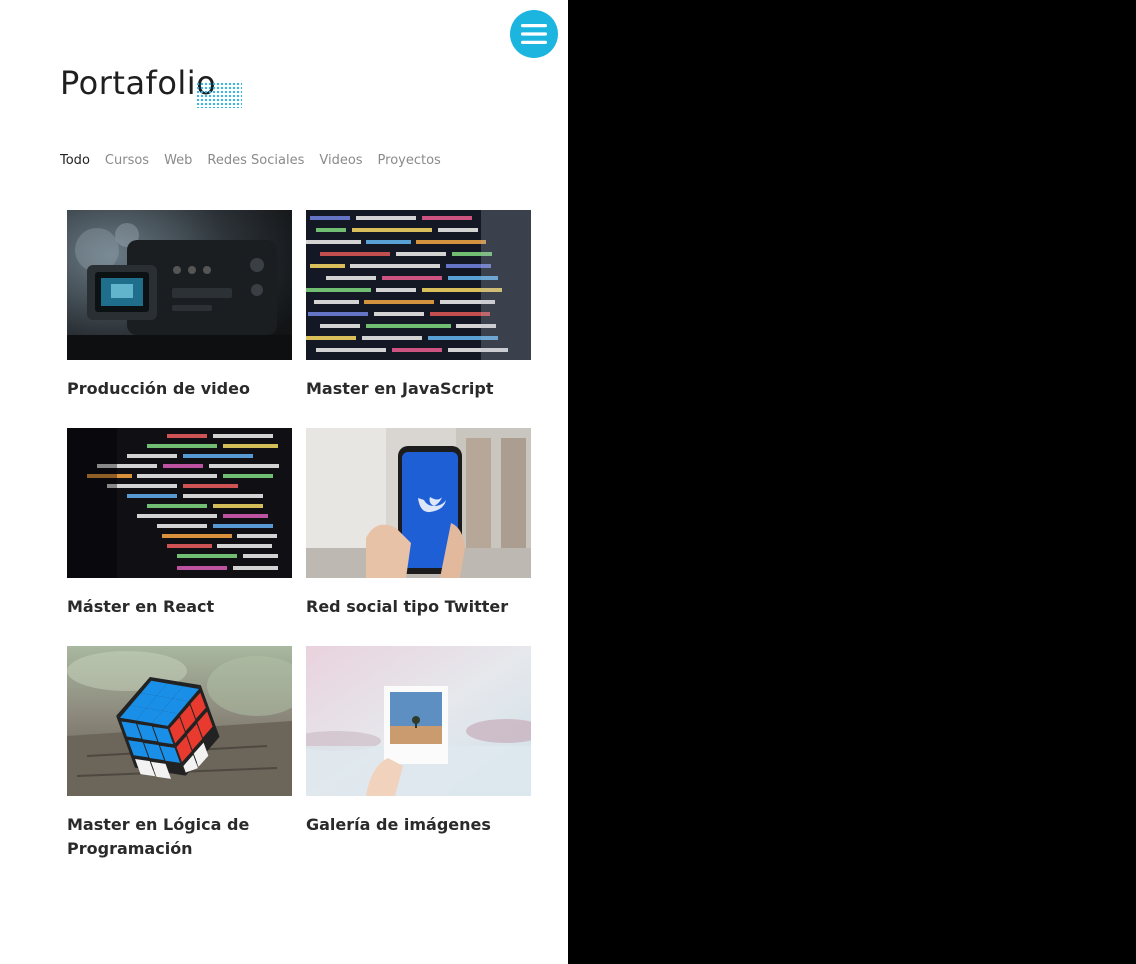  Describe the element at coordinates (179, 607) in the screenshot. I see `project-title: Máster en React` at that location.